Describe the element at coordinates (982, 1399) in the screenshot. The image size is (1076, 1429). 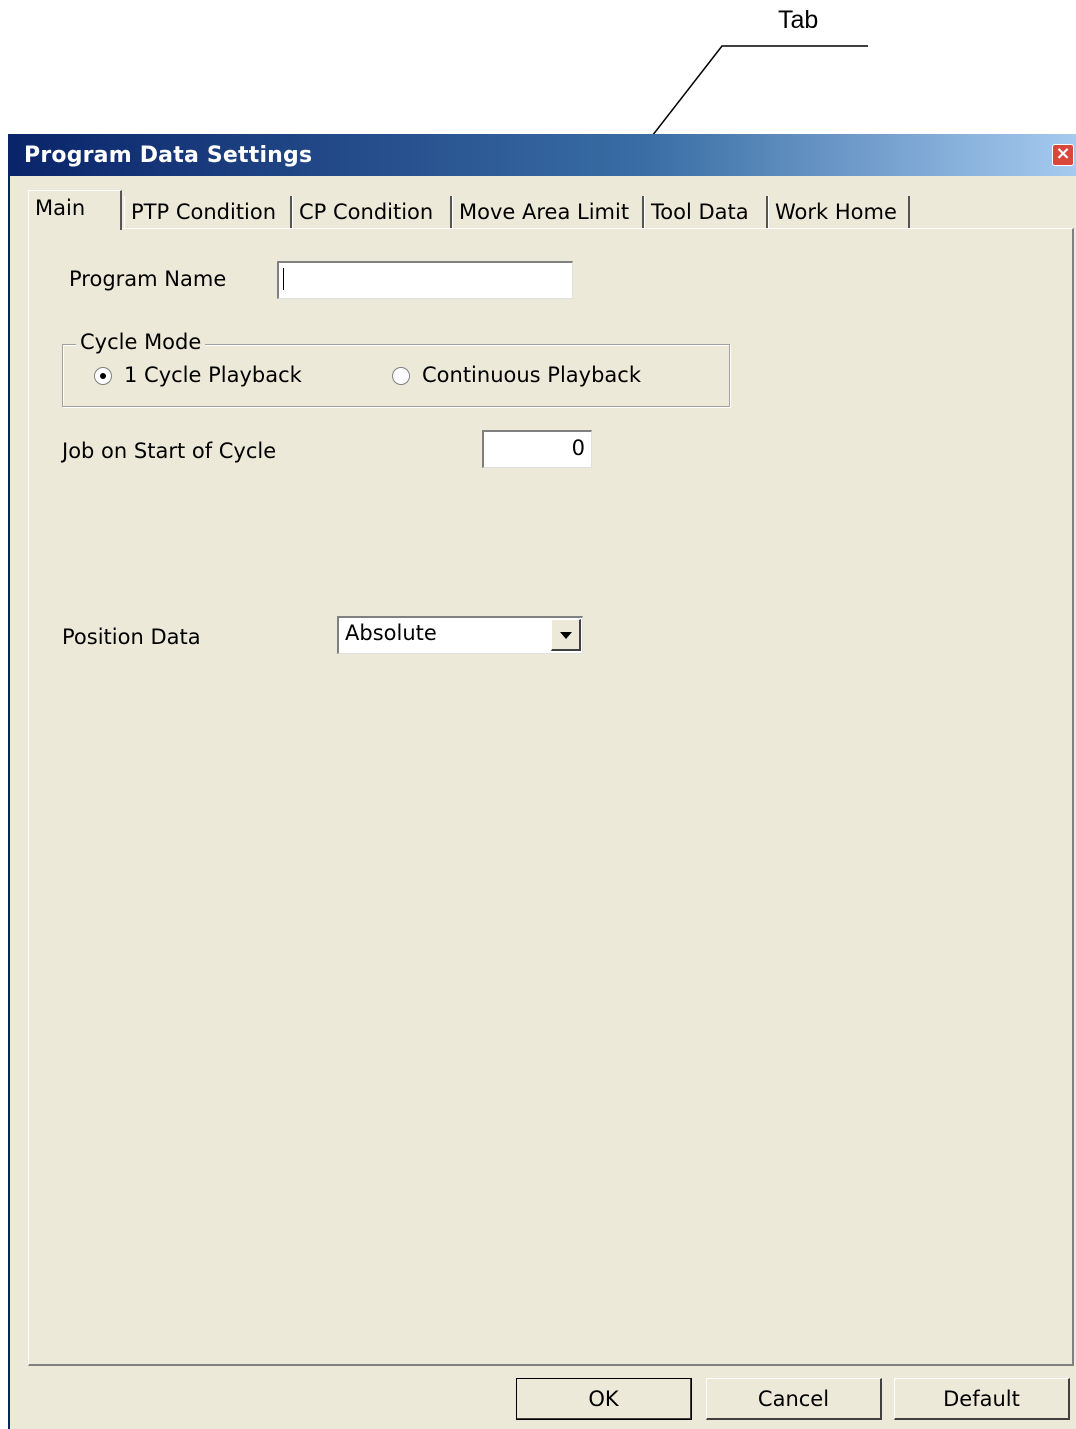
I see `default-button: Default` at that location.